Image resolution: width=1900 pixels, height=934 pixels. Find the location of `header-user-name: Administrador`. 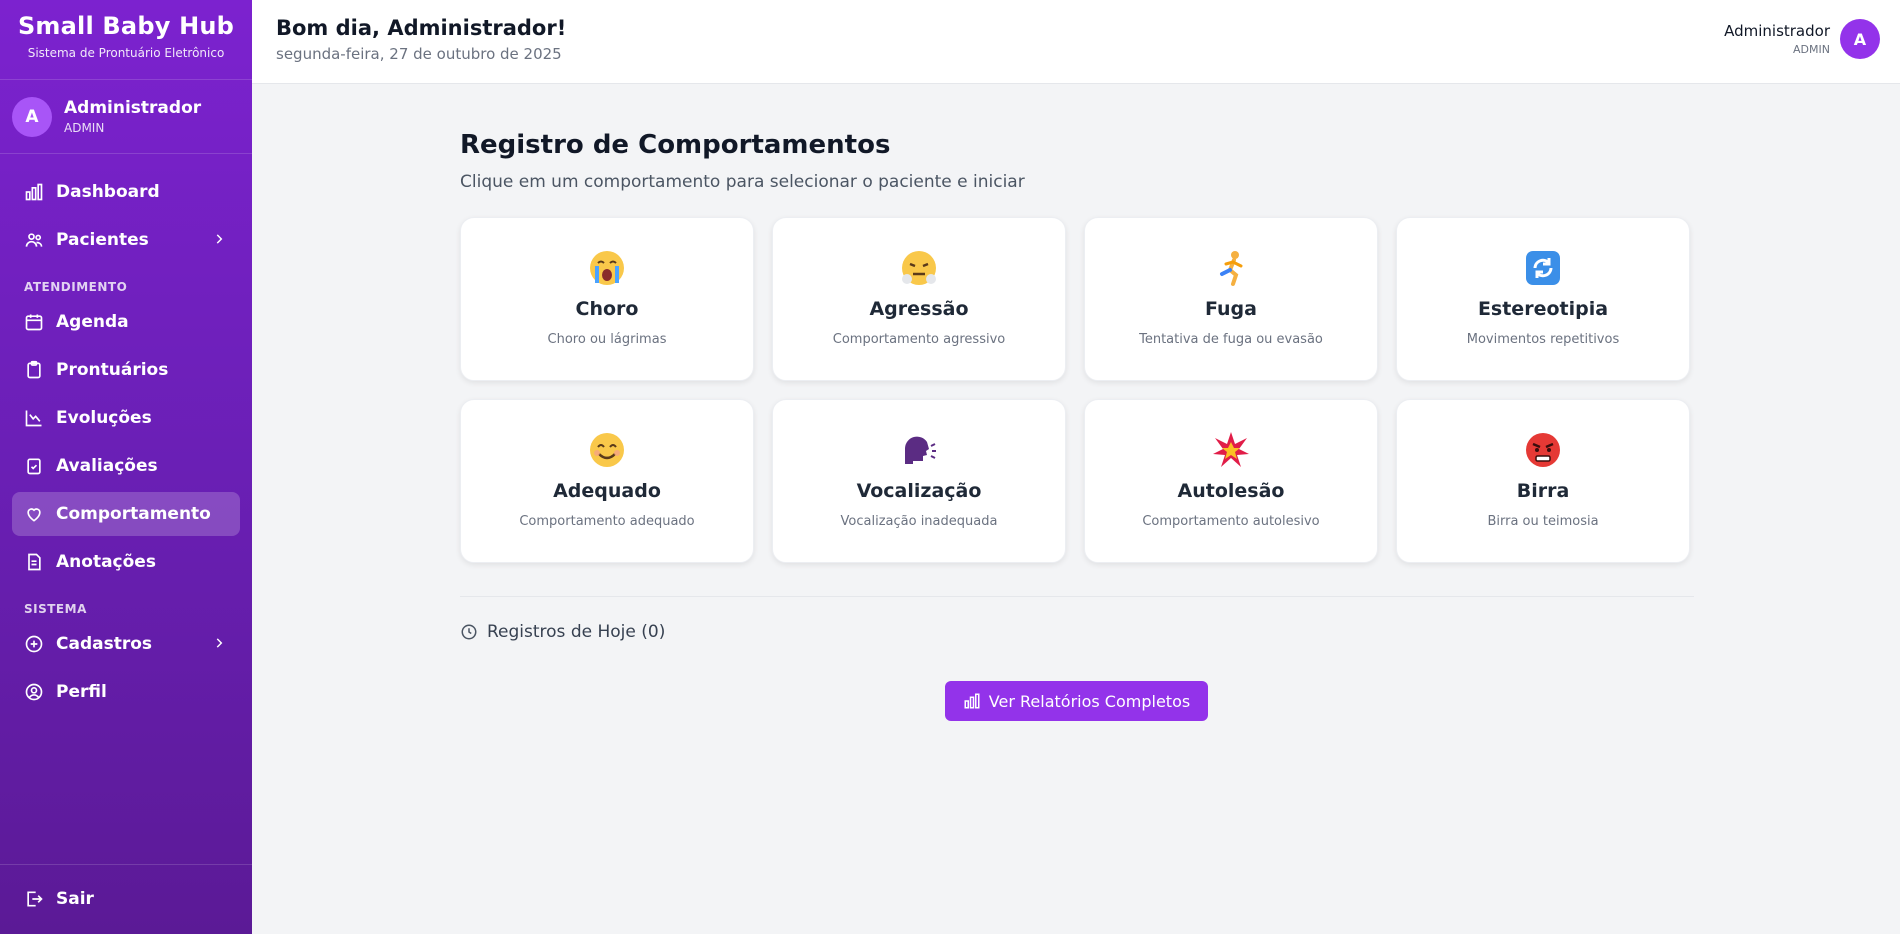

header-user-name: Administrador is located at coordinates (1777, 31).